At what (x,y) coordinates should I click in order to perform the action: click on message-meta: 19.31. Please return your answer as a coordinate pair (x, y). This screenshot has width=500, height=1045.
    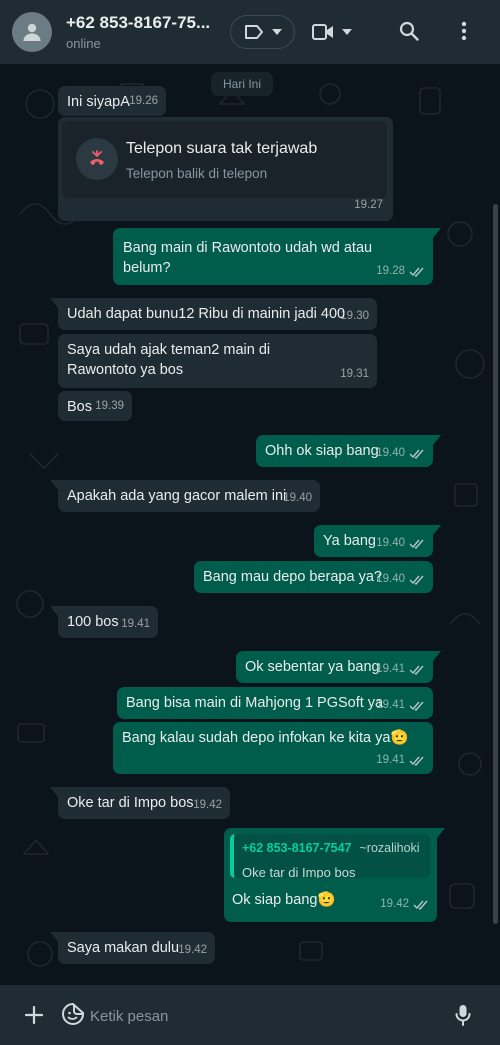
    Looking at the image, I should click on (354, 374).